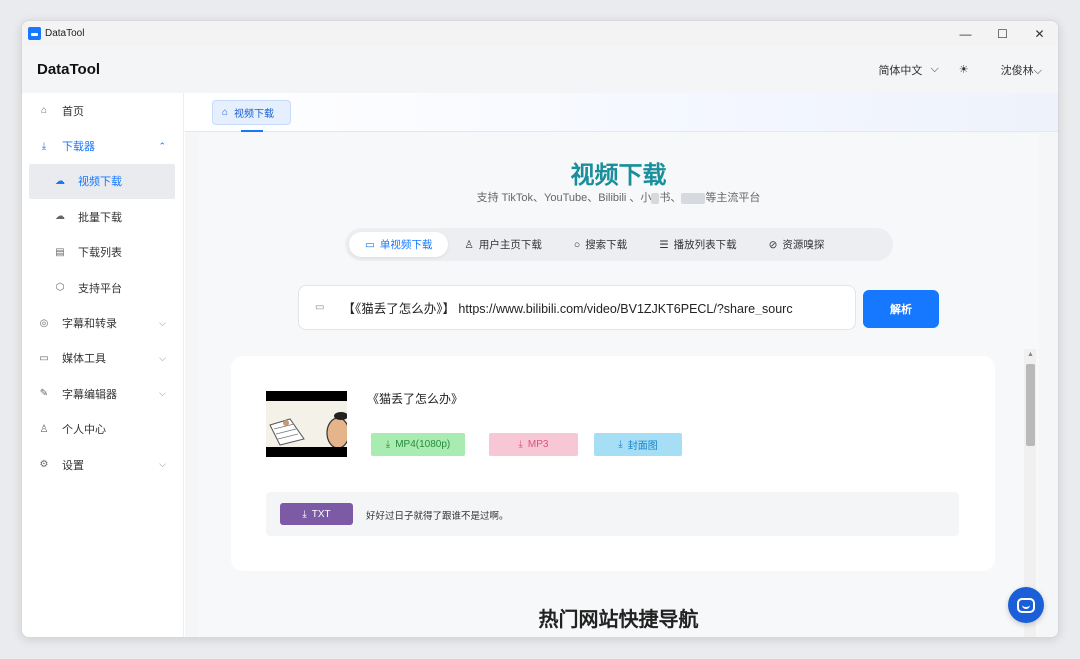 The width and height of the screenshot is (1080, 659). I want to click on tab-resource-sniff: ⊘ 资源嗅探, so click(797, 244).